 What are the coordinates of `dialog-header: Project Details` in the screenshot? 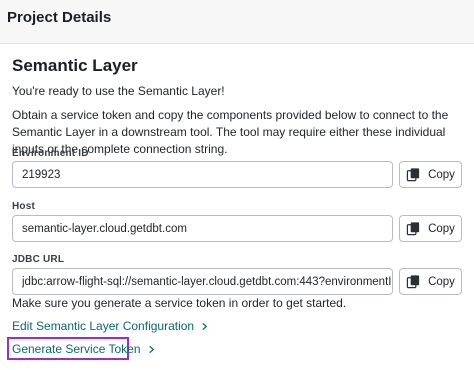 It's located at (237, 22).